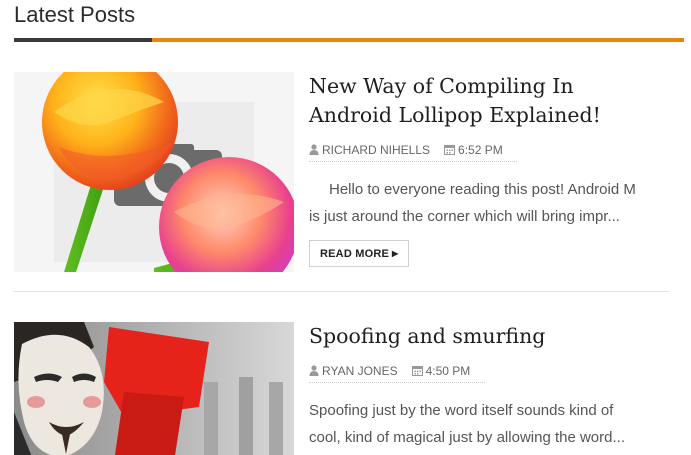 This screenshot has width=691, height=455. What do you see at coordinates (75, 14) in the screenshot?
I see `section-title: Latest Posts` at bounding box center [75, 14].